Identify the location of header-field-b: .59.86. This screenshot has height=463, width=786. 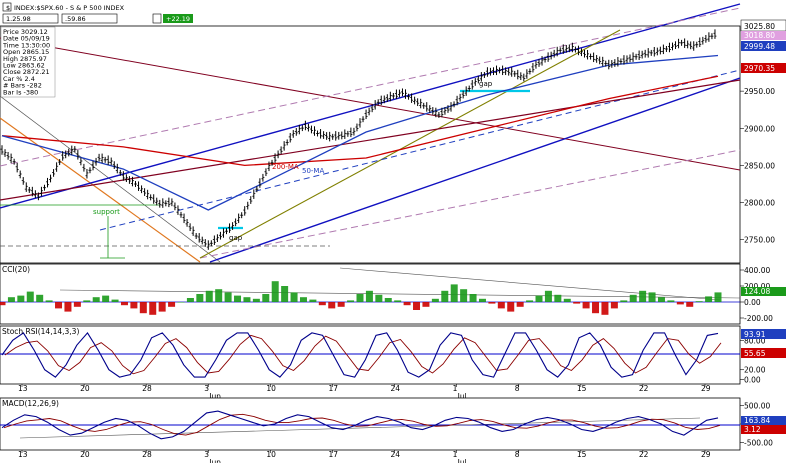
(75, 19).